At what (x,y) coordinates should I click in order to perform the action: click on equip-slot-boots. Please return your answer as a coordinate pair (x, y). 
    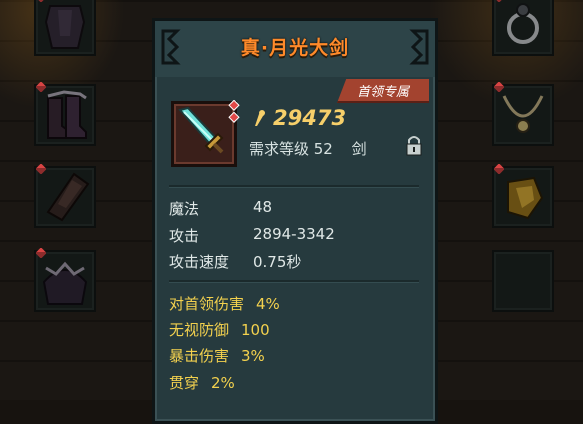
    Looking at the image, I should click on (65, 114).